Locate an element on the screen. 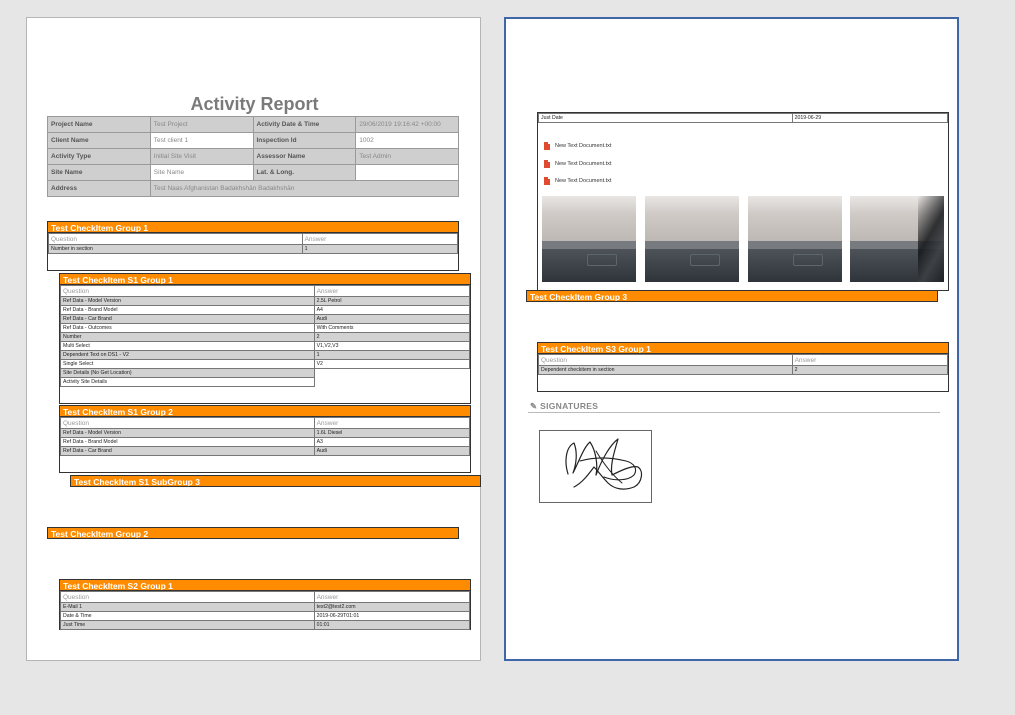  info-value: 29/06/2019 19:16:42 +00:00 is located at coordinates (407, 124).